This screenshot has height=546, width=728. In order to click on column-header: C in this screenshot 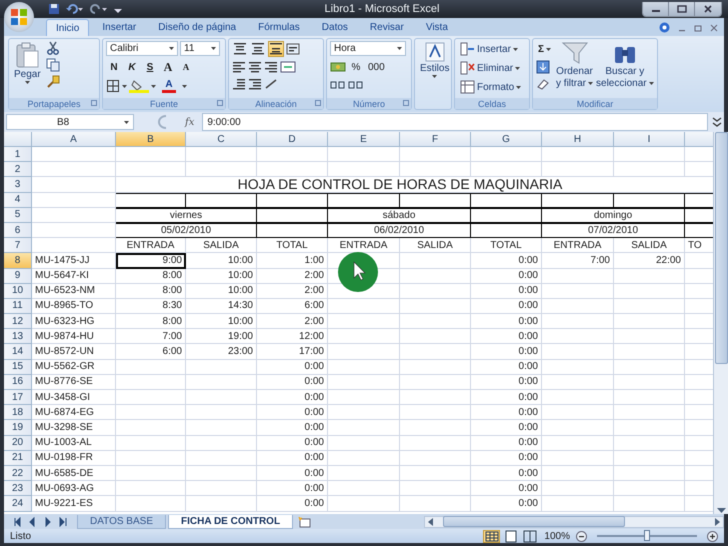, I will do `click(221, 139)`.